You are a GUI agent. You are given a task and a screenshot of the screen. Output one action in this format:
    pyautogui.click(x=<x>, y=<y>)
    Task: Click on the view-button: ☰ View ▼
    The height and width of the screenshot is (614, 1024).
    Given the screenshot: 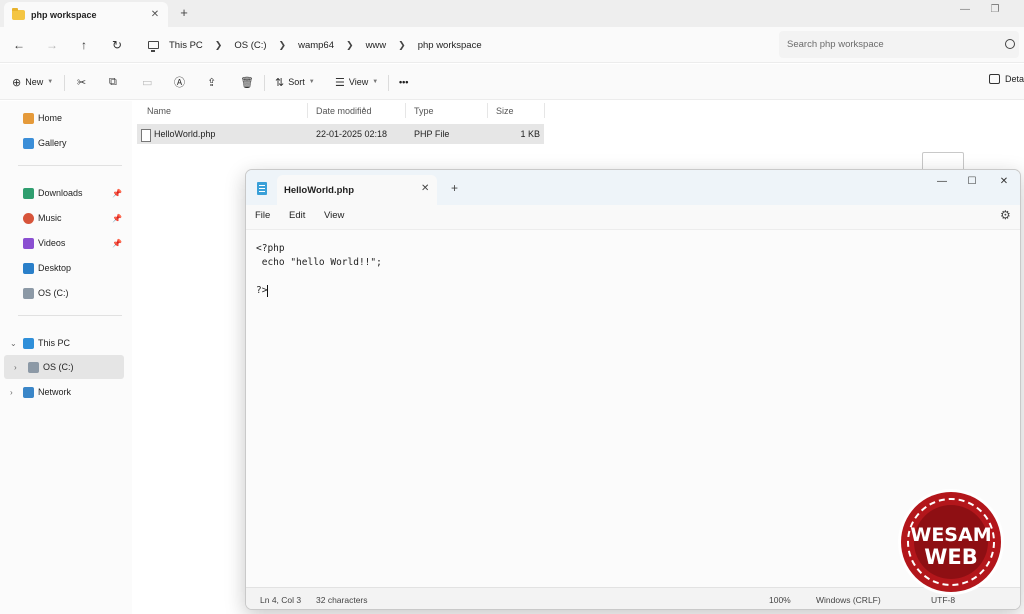 What is the action you would take?
    pyautogui.click(x=356, y=82)
    